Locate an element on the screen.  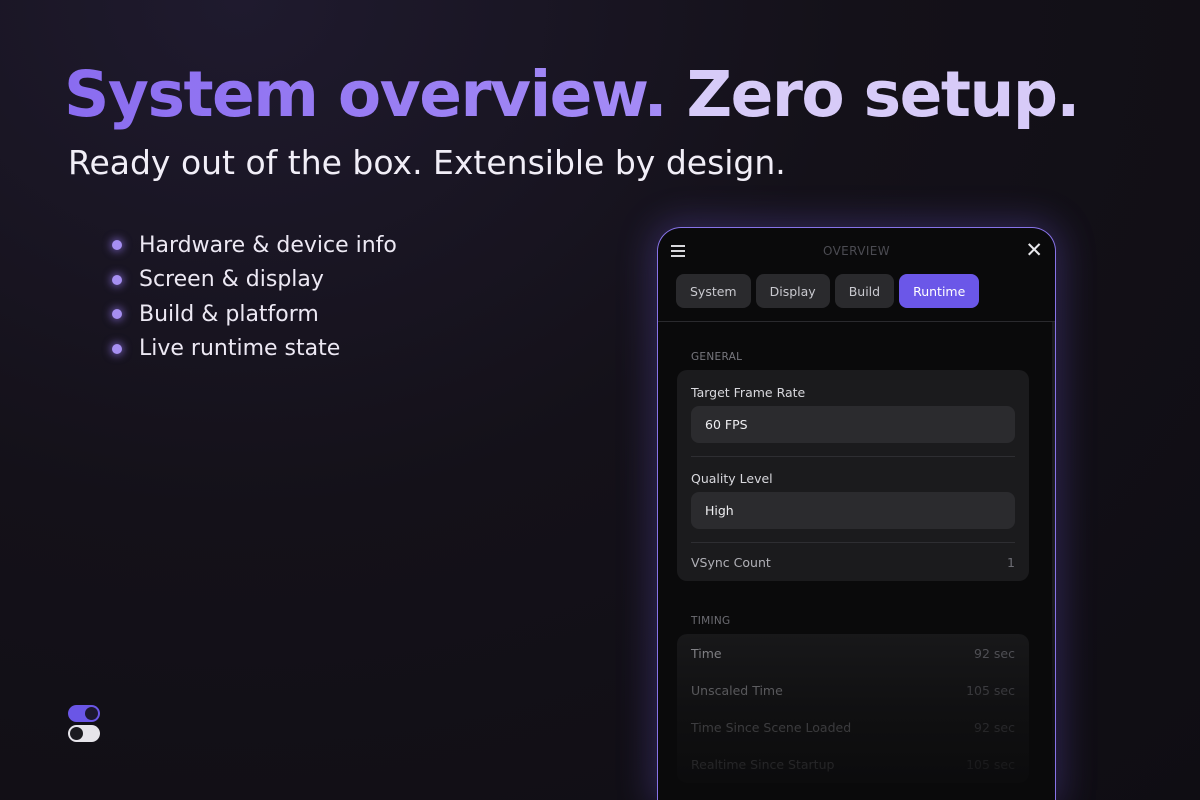
feature-item: Screen & display is located at coordinates (254, 280).